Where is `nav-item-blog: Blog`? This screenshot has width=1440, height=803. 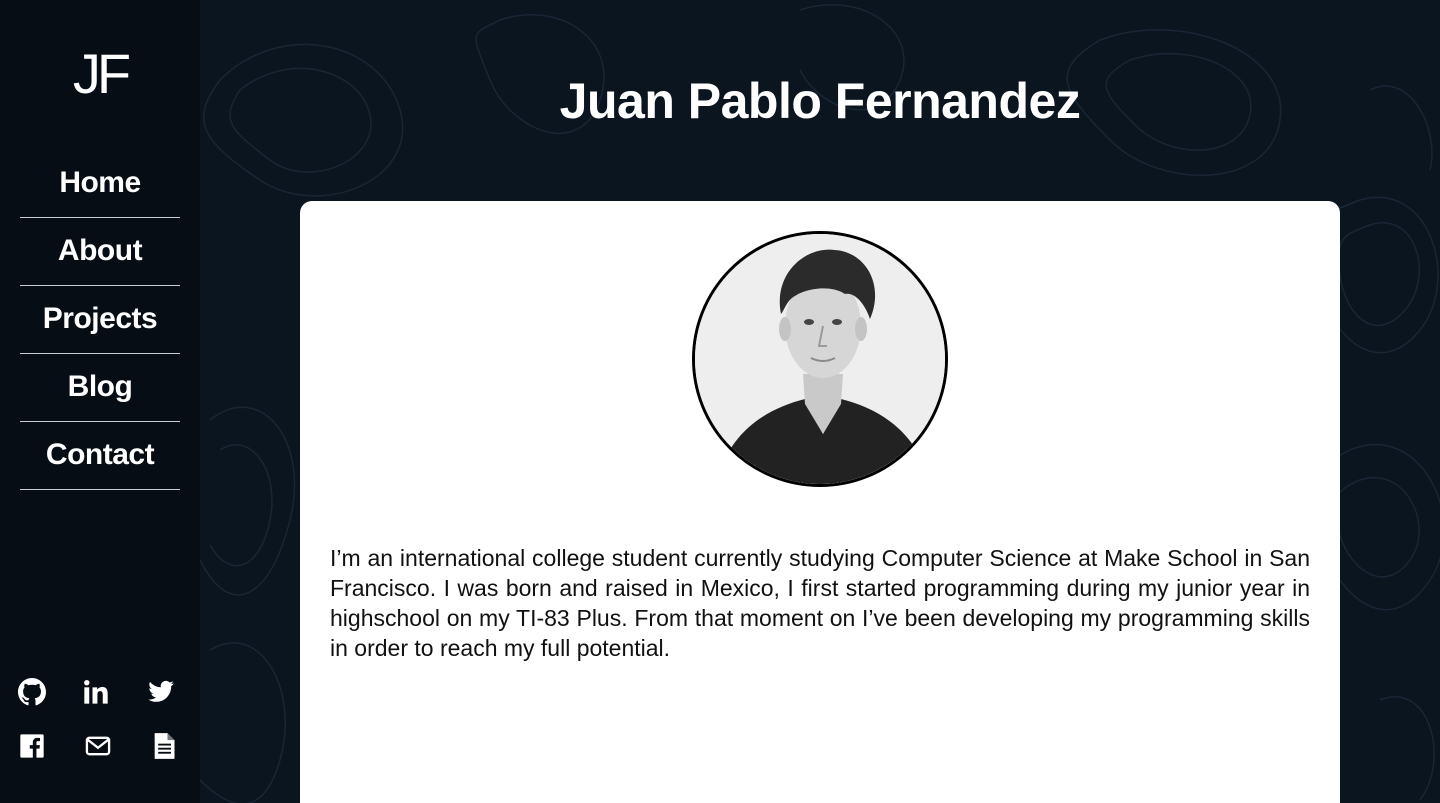 nav-item-blog: Blog is located at coordinates (100, 388).